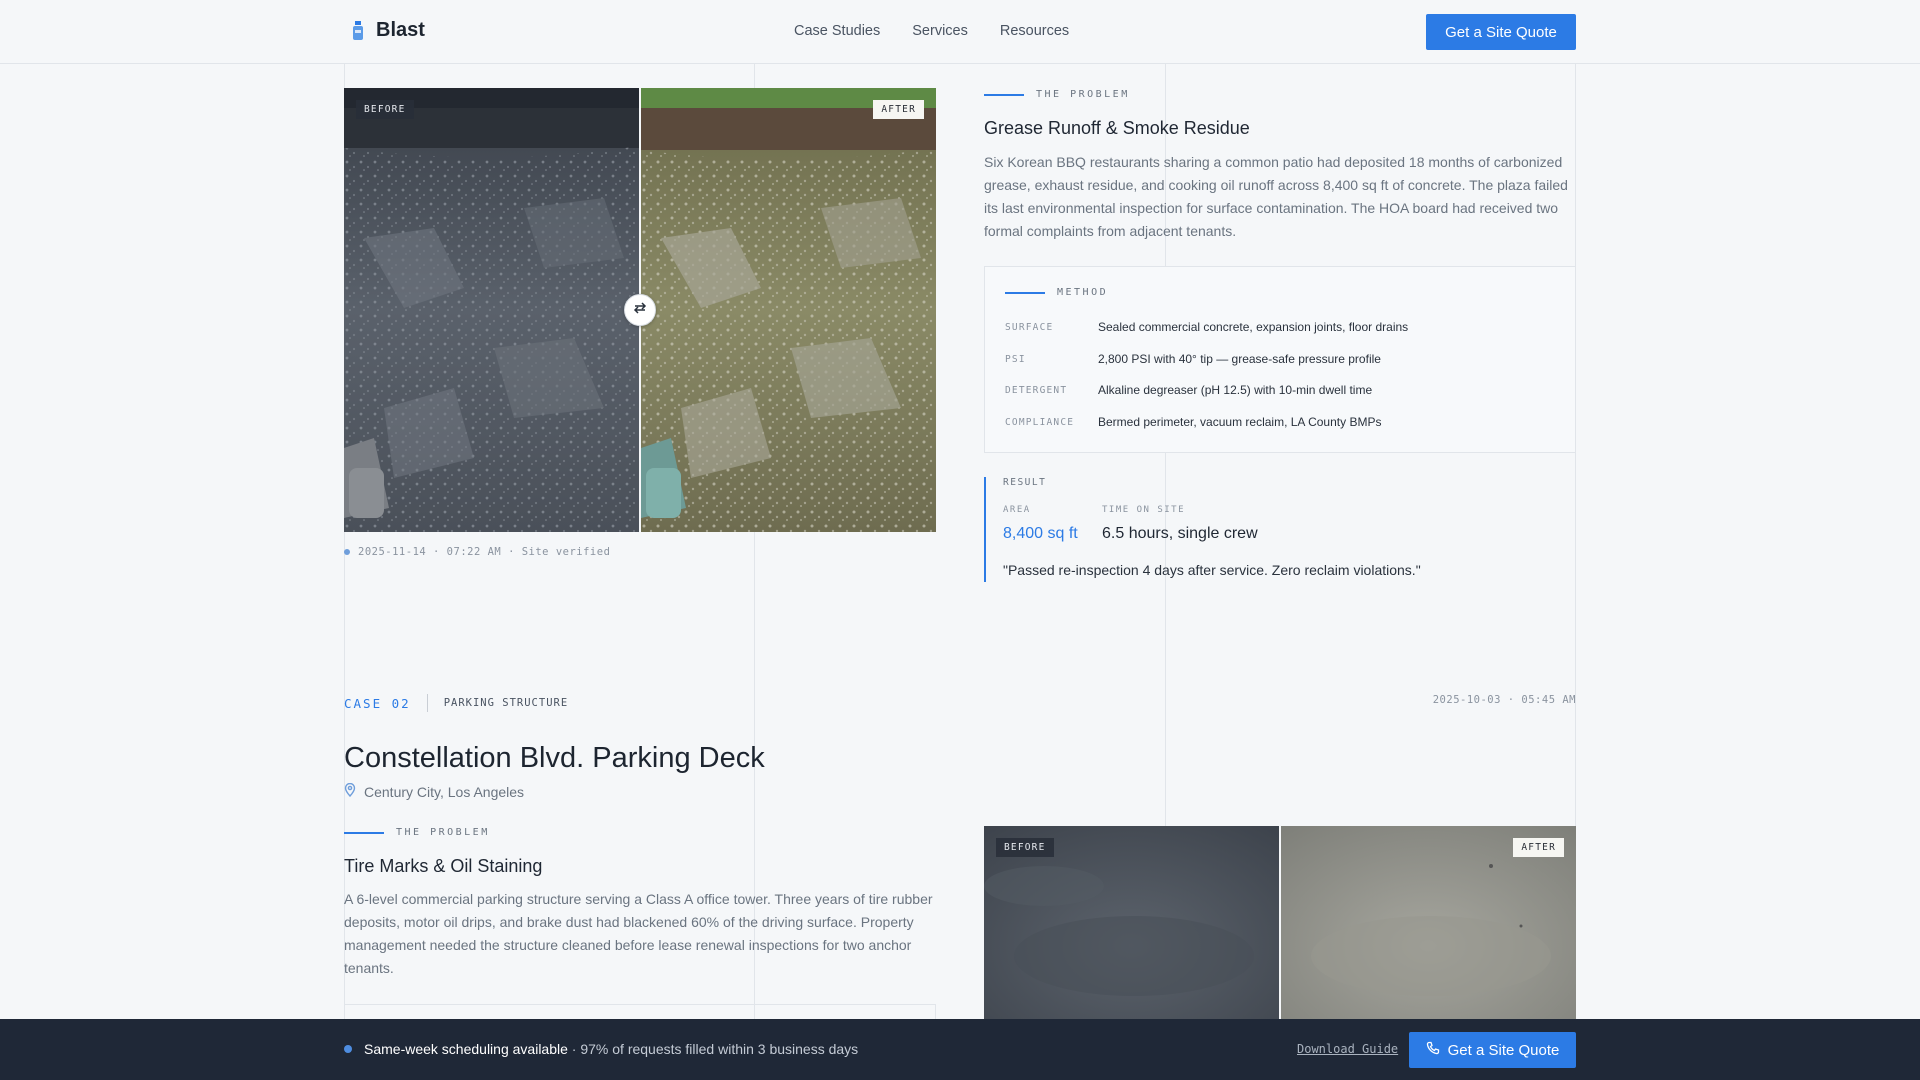 The image size is (1920, 1080). Describe the element at coordinates (400, 30) in the screenshot. I see `brand-name: Blast` at that location.